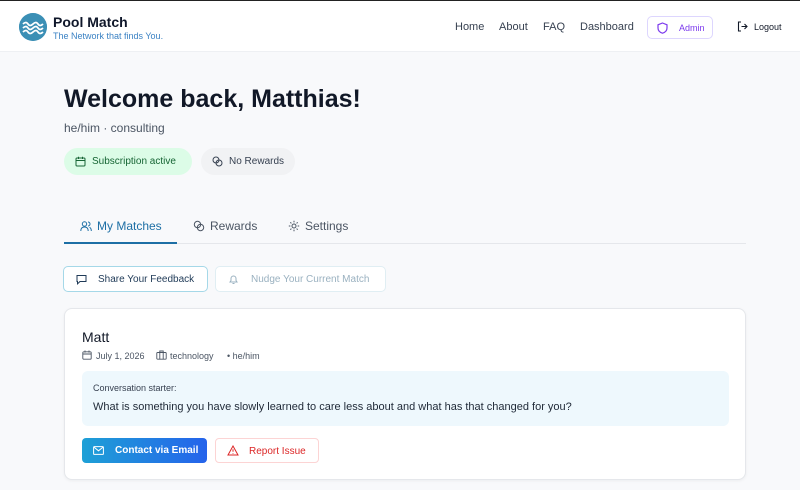 Image resolution: width=800 pixels, height=490 pixels. What do you see at coordinates (294, 226) in the screenshot?
I see `gear-icon` at bounding box center [294, 226].